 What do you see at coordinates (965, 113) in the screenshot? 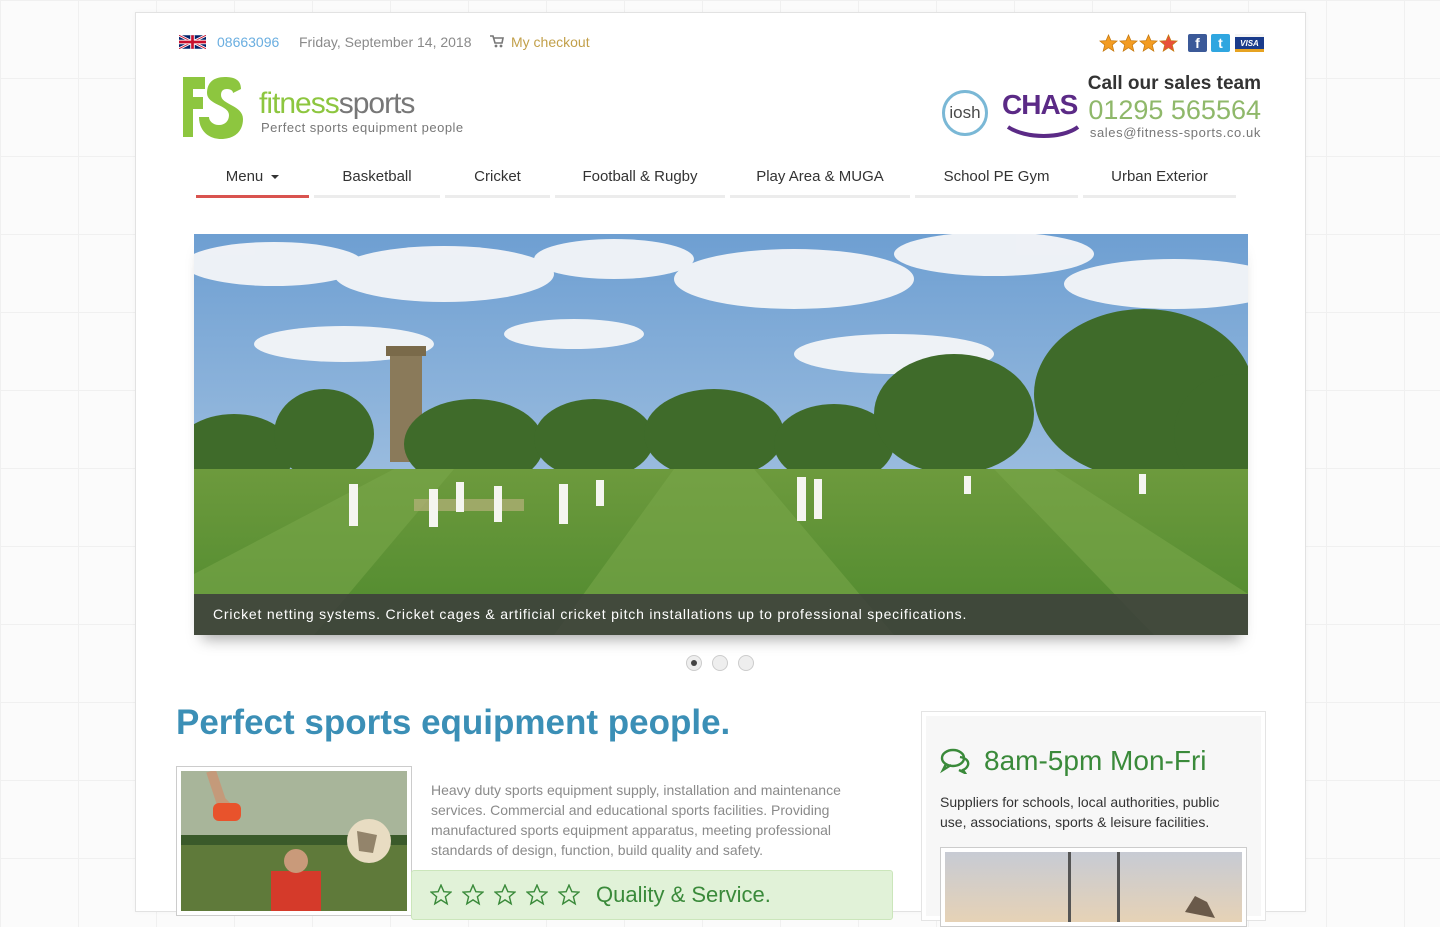
I see `iosh-badge: iosh` at bounding box center [965, 113].